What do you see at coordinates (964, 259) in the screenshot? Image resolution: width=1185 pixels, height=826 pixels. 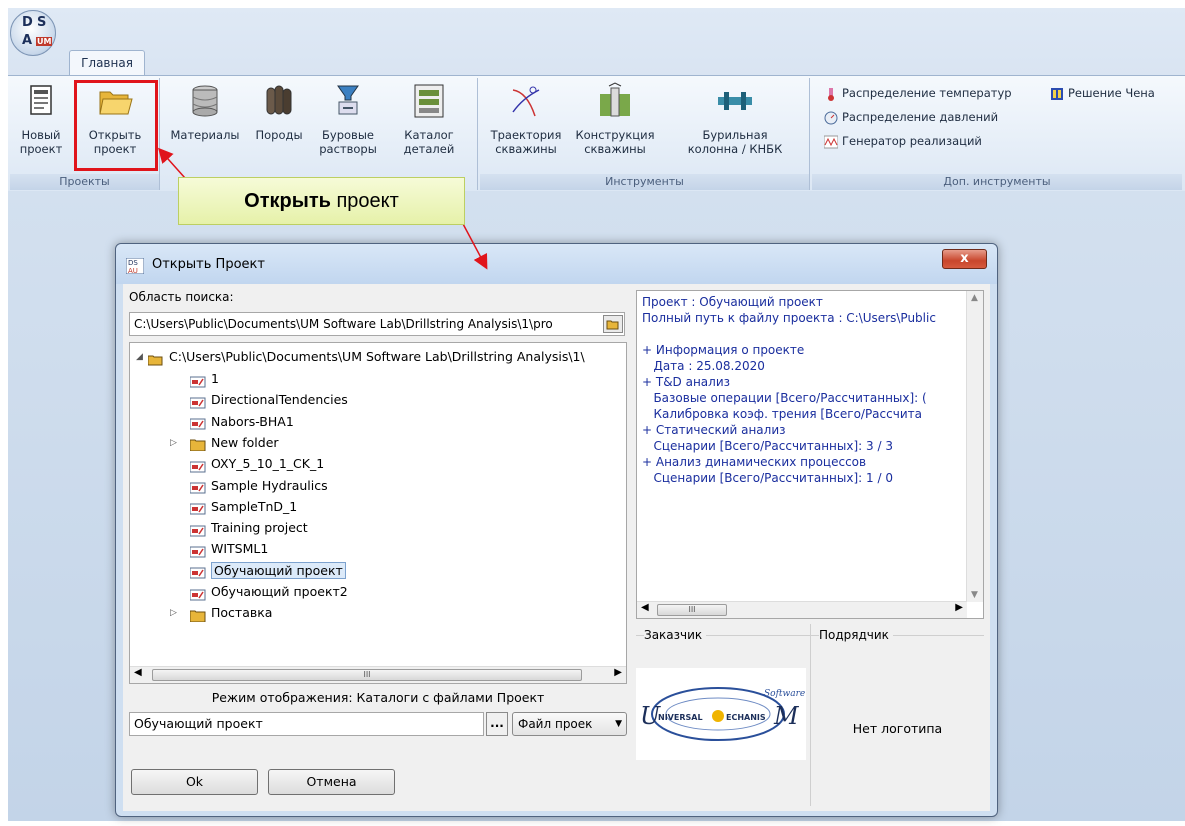 I see `close-button: x` at bounding box center [964, 259].